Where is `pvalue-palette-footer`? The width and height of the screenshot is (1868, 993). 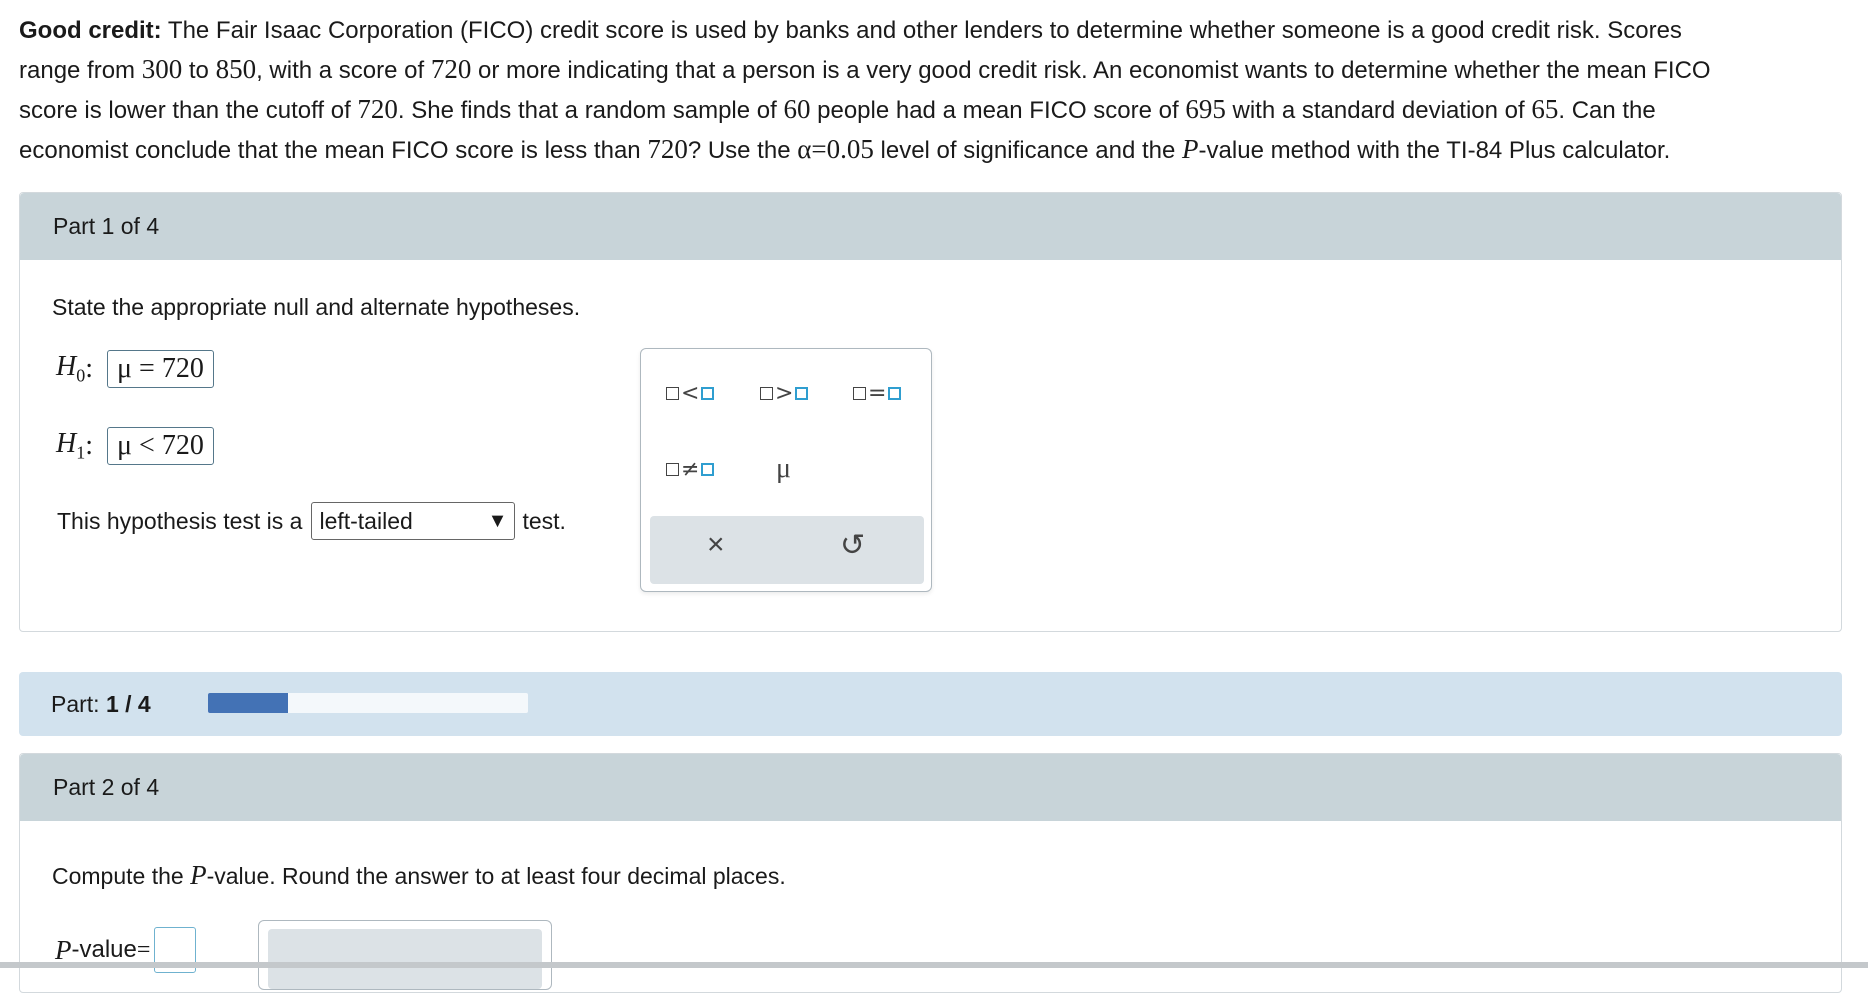
pvalue-palette-footer is located at coordinates (405, 959).